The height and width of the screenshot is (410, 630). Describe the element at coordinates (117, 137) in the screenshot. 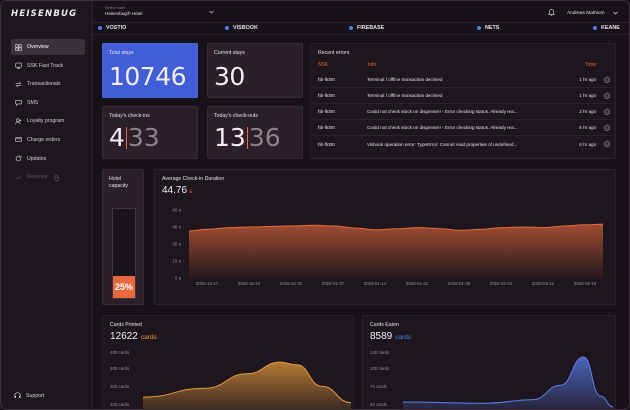

I see `kpi-done: 4` at that location.